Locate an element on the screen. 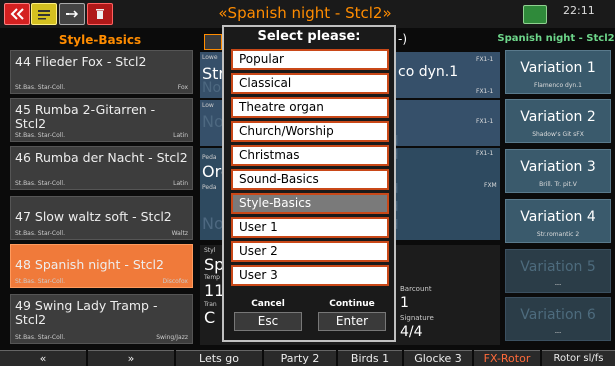  lower1-label: Lowe is located at coordinates (210, 57).